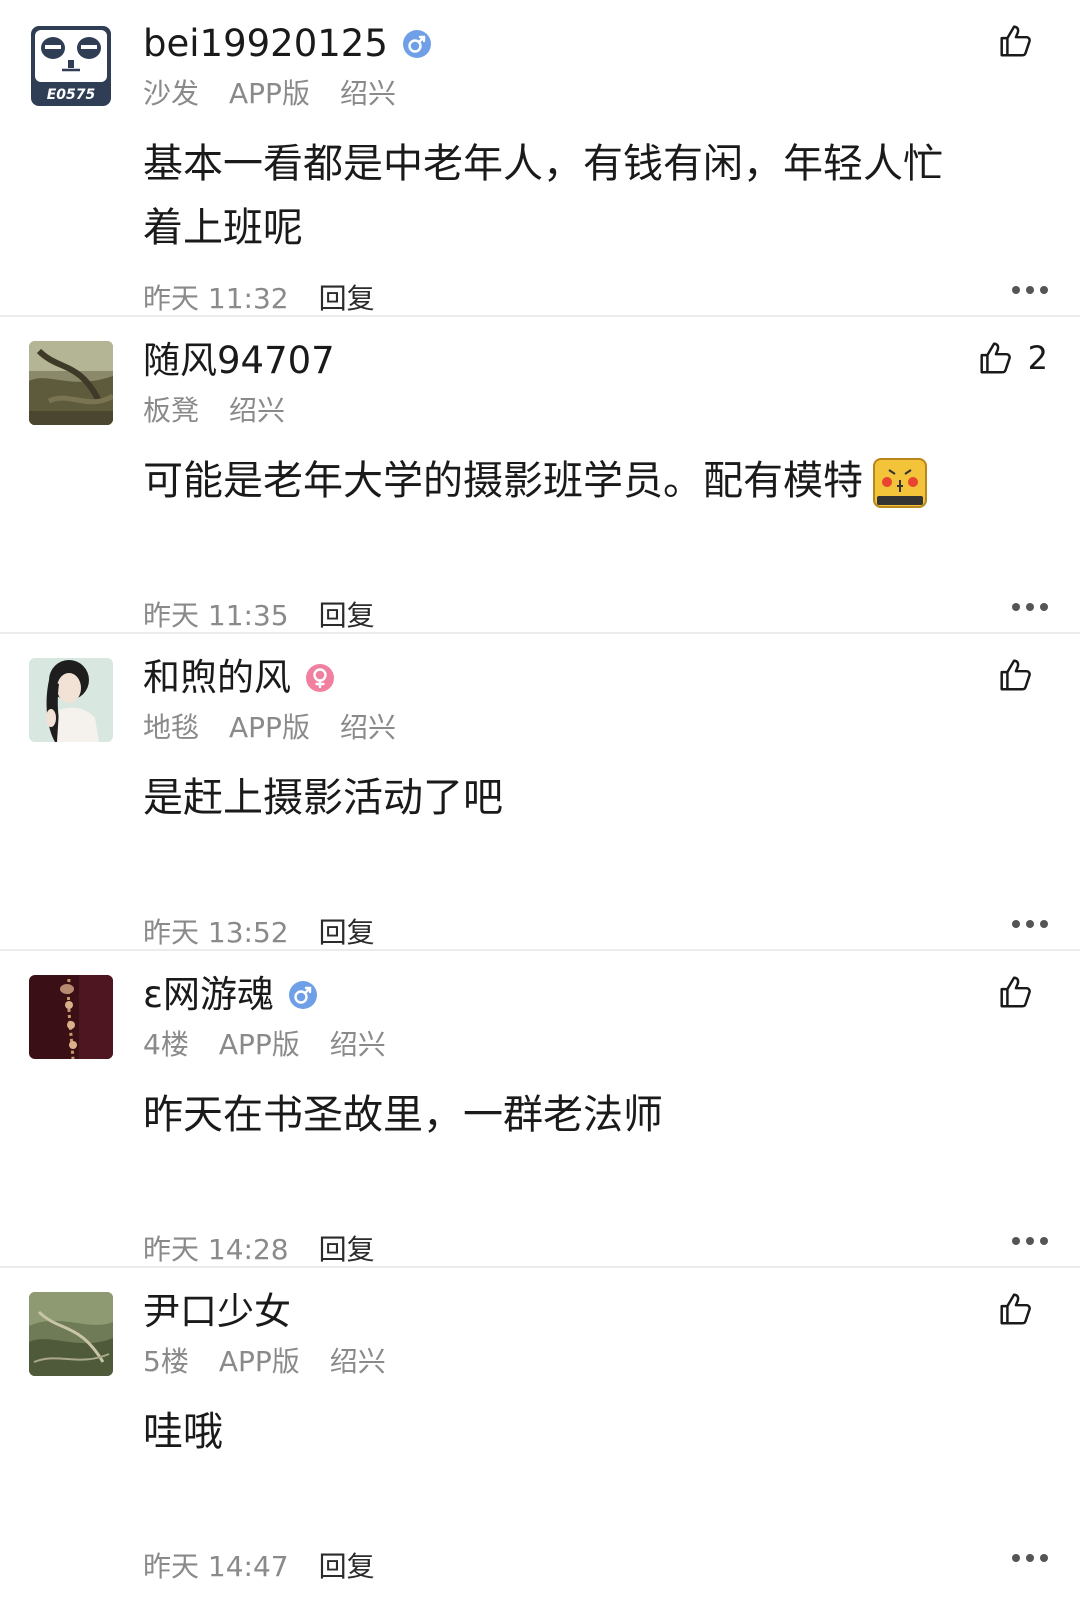  Describe the element at coordinates (216, 615) in the screenshot. I see `timestamp: 昨天 11:35` at that location.